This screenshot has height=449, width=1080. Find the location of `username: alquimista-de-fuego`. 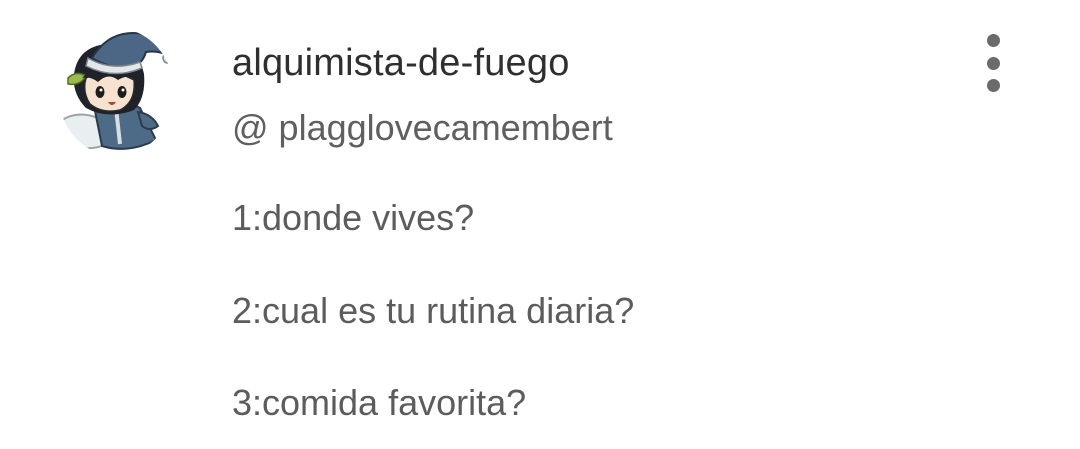

username: alquimista-de-fuego is located at coordinates (401, 63).